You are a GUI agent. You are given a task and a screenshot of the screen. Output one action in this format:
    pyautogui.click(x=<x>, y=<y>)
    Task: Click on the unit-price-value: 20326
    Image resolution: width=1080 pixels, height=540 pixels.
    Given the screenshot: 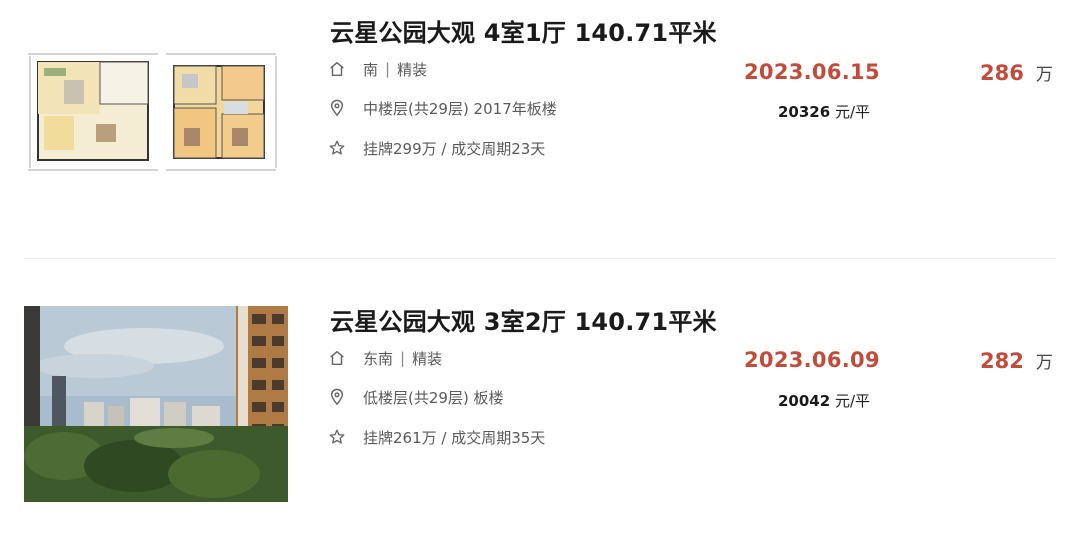 What is the action you would take?
    pyautogui.click(x=804, y=112)
    